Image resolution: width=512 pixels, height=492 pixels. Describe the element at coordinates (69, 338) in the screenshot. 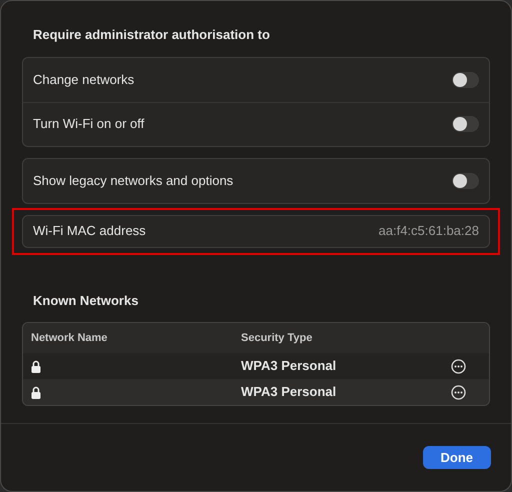

I see `column-header: Network Name` at that location.